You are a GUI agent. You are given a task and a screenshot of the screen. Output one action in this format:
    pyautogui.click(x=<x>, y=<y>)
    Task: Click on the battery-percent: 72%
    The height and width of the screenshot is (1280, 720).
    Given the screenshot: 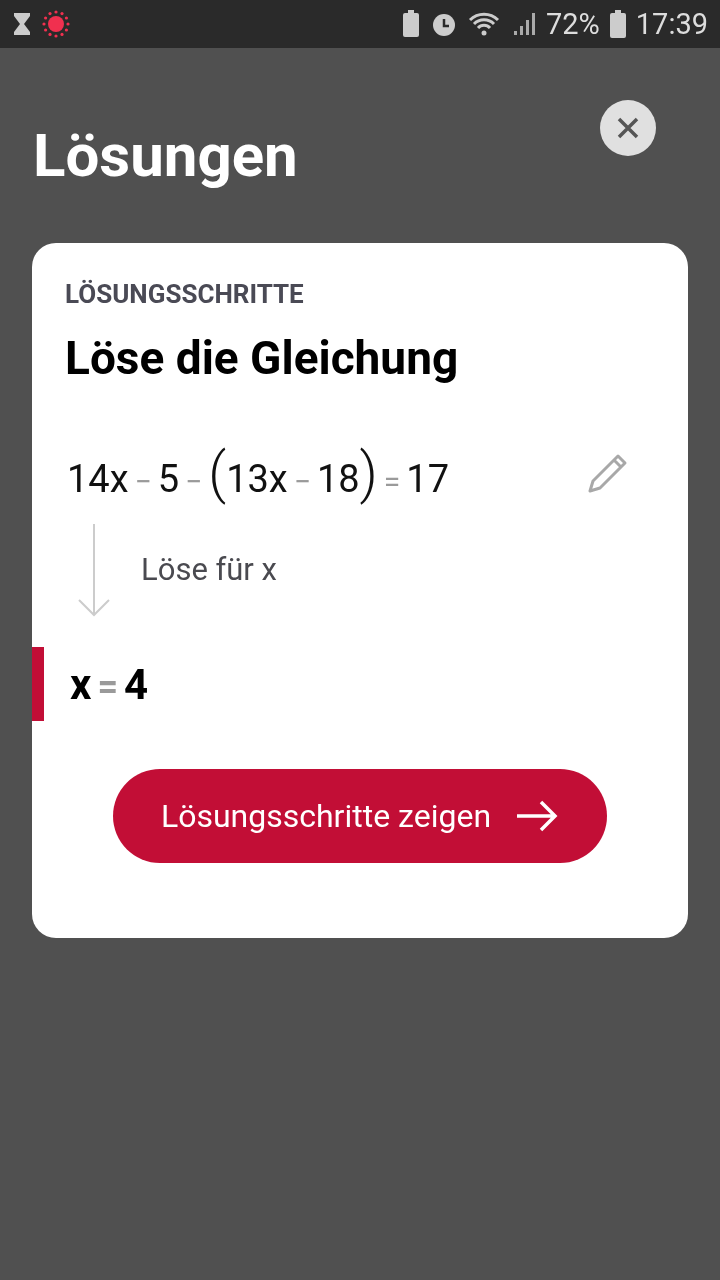 What is the action you would take?
    pyautogui.click(x=572, y=24)
    